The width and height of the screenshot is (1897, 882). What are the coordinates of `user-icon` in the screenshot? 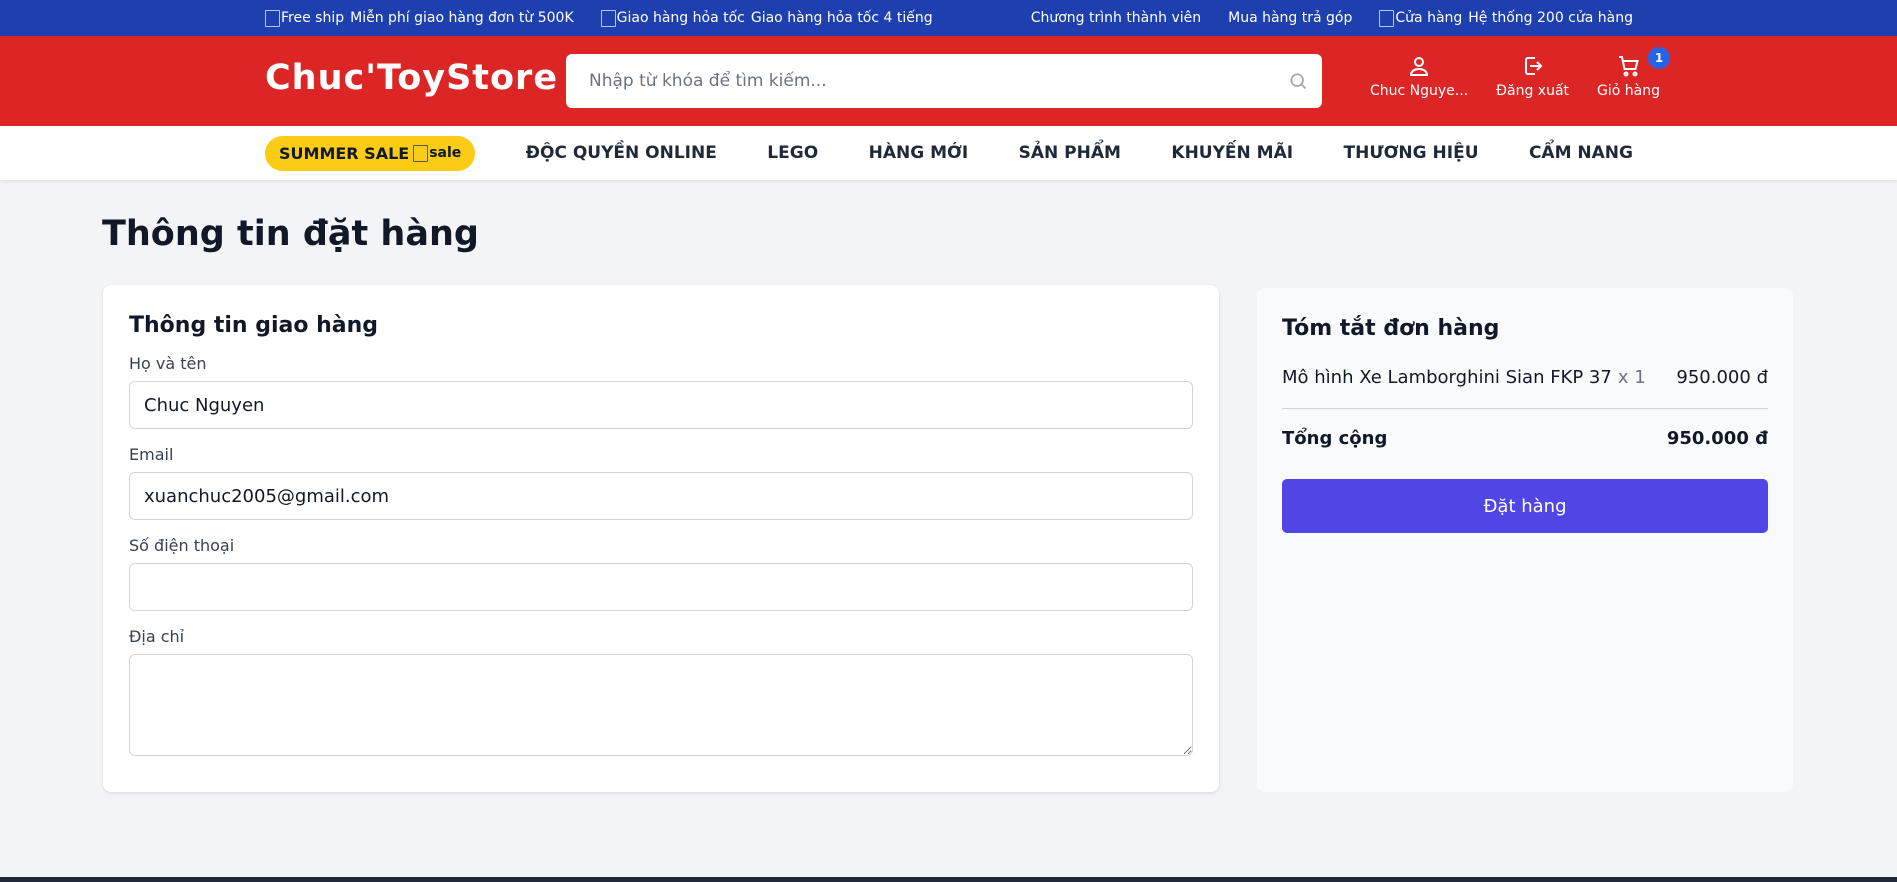 It's located at (1419, 66).